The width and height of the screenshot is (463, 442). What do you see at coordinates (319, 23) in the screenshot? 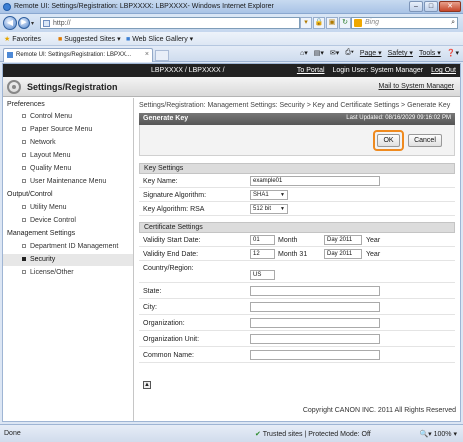
I see `lock-icon: 🔒` at bounding box center [319, 23].